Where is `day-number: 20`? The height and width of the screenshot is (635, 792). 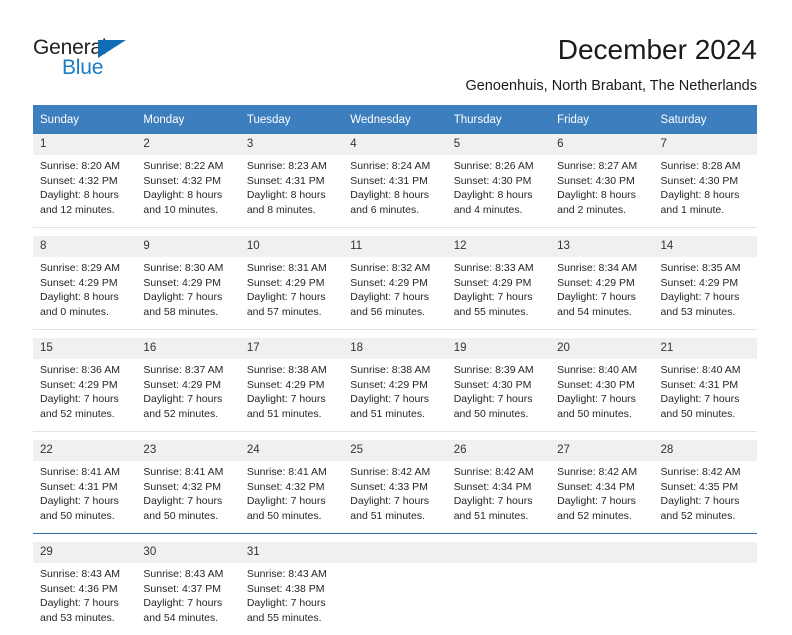 day-number: 20 is located at coordinates (602, 348).